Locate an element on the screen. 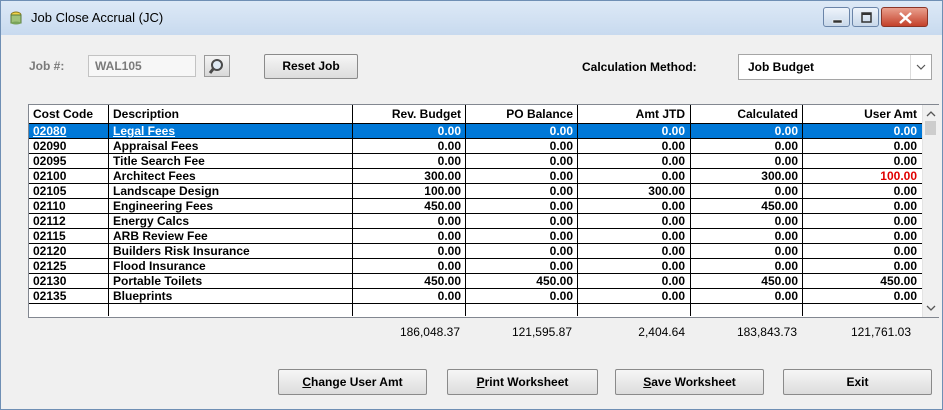 Image resolution: width=943 pixels, height=410 pixels. table-row: 02135 Blueprints 0.00 0.00 0.00 0.00 0.00 is located at coordinates (475, 296).